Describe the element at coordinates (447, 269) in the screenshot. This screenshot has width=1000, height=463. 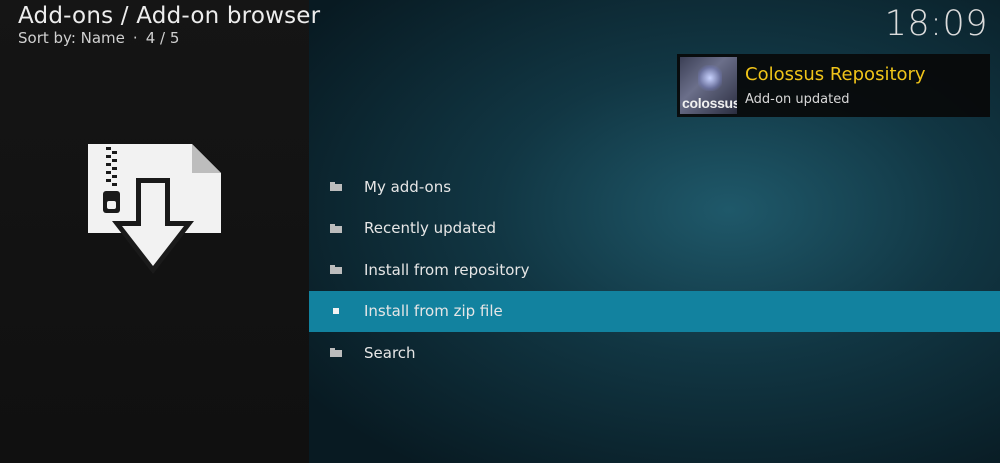
I see `menu-item-label: Install from repository` at that location.